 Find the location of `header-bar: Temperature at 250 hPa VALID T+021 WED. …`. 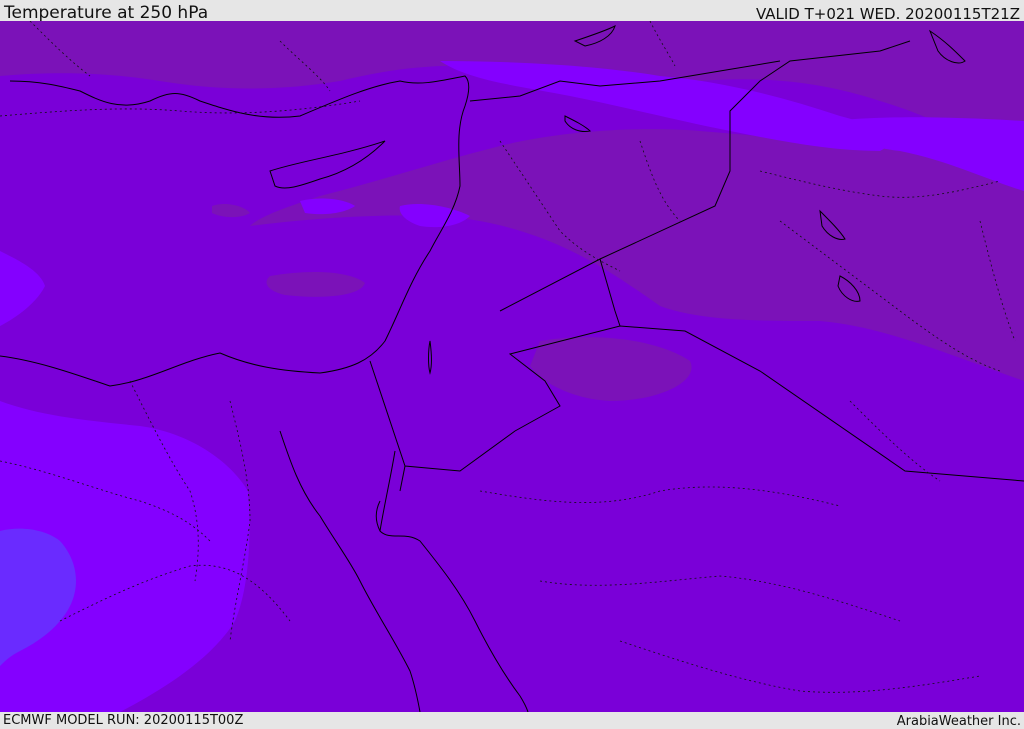

header-bar: Temperature at 250 hPa VALID T+021 WED. … is located at coordinates (512, 11).